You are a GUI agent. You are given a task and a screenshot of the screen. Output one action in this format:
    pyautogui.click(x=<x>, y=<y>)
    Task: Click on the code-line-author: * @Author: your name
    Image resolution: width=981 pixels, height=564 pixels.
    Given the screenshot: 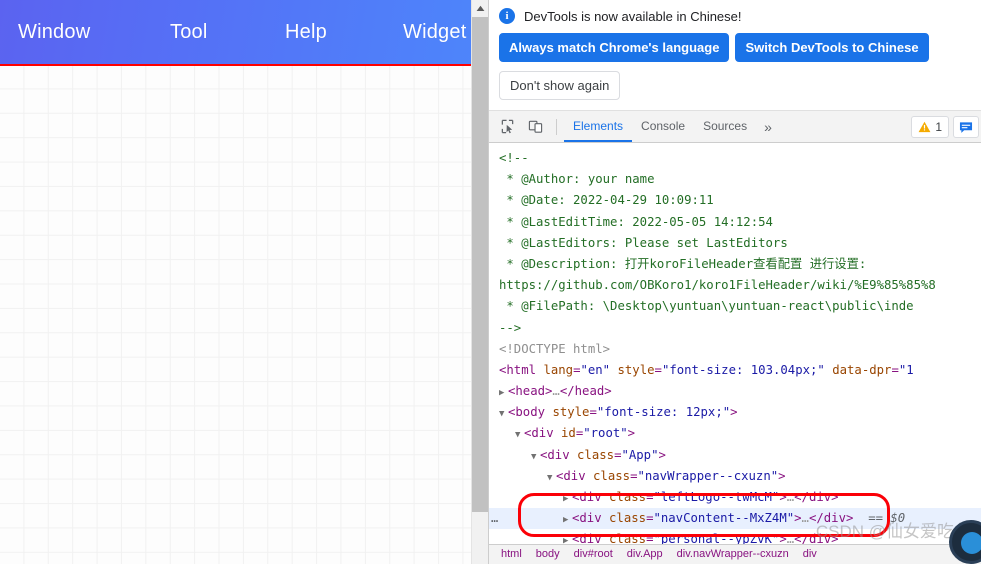 What is the action you would take?
    pyautogui.click(x=577, y=179)
    